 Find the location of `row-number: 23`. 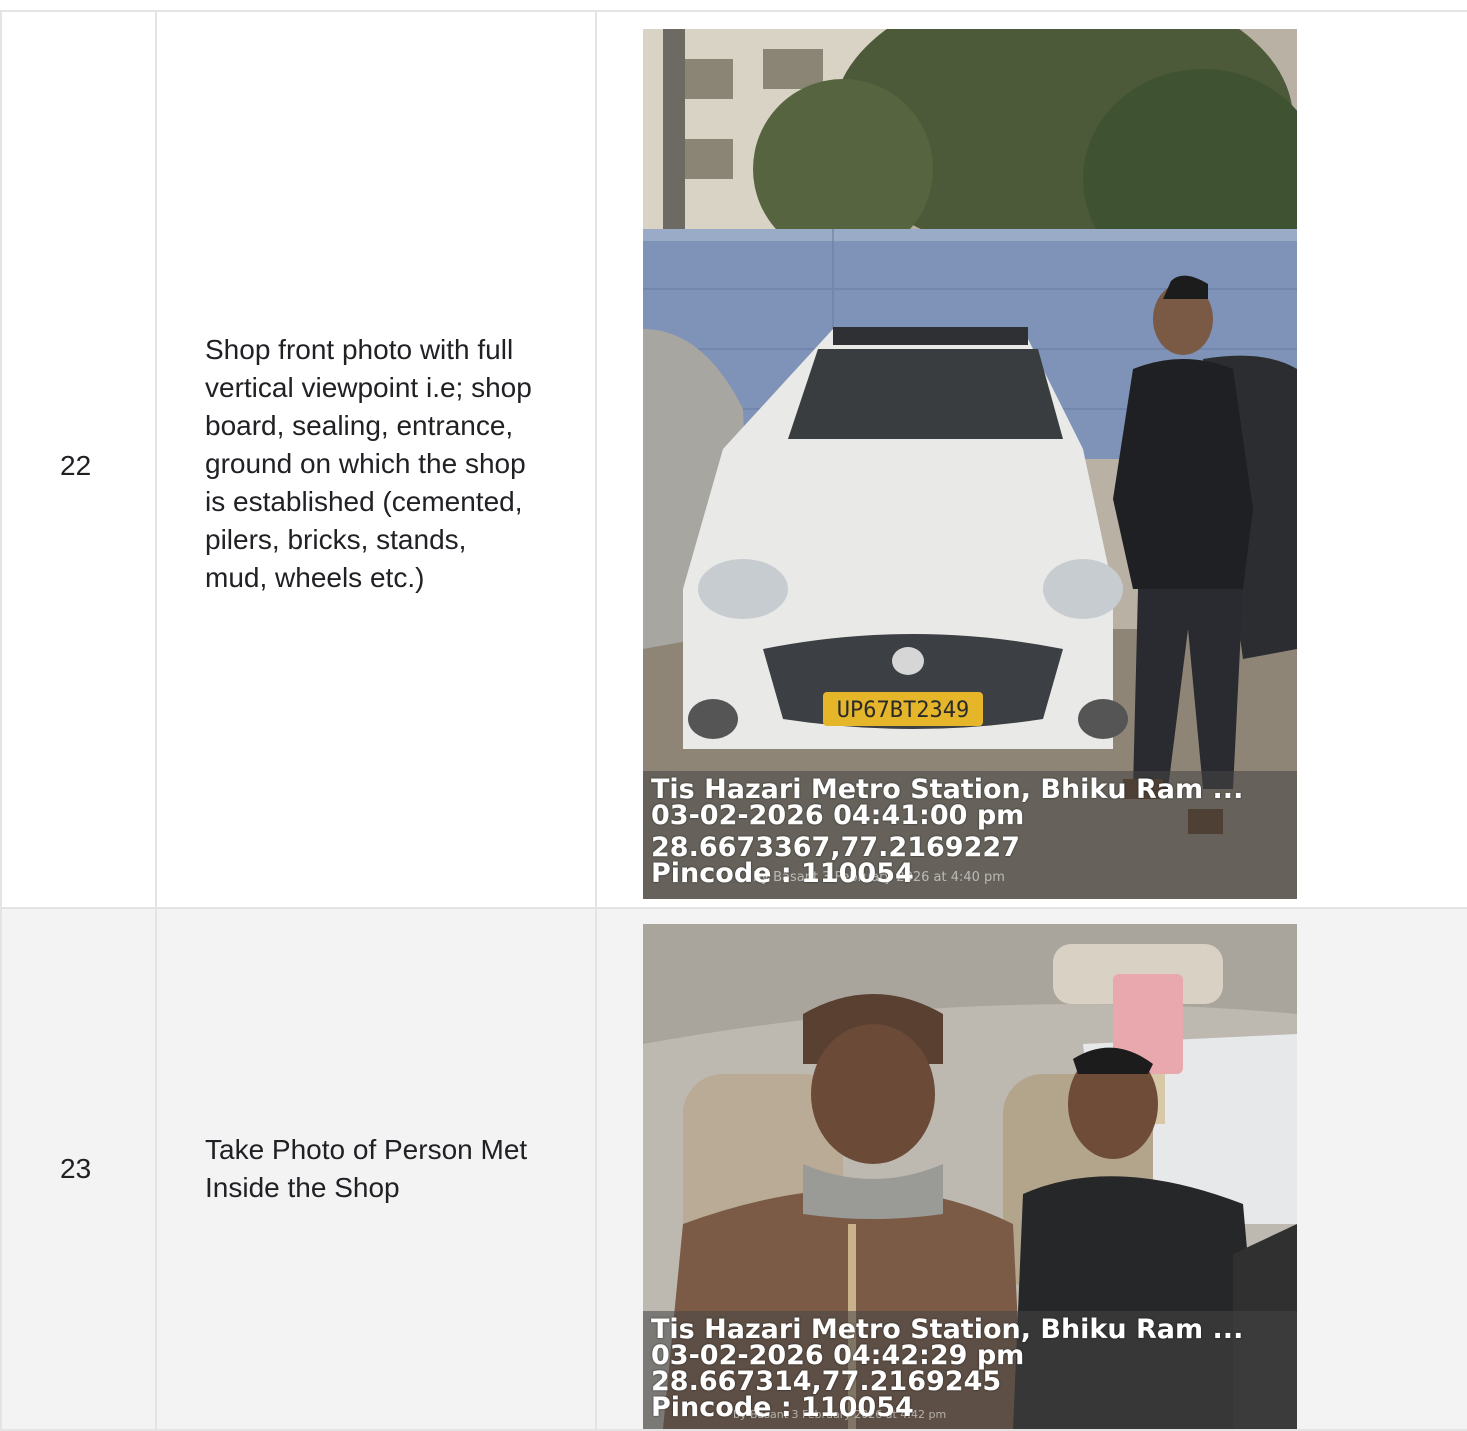

row-number: 23 is located at coordinates (76, 1168).